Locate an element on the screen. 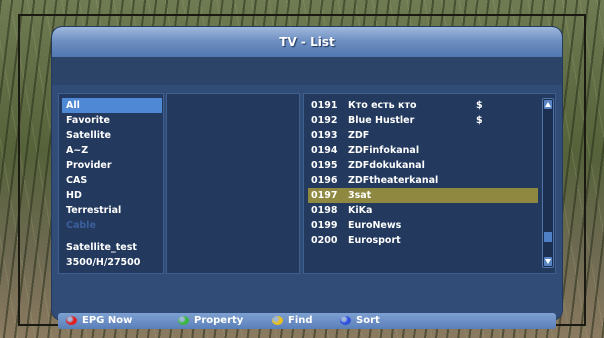 This screenshot has width=604, height=338. channel-row: 0200 Eurosport is located at coordinates (423, 240).